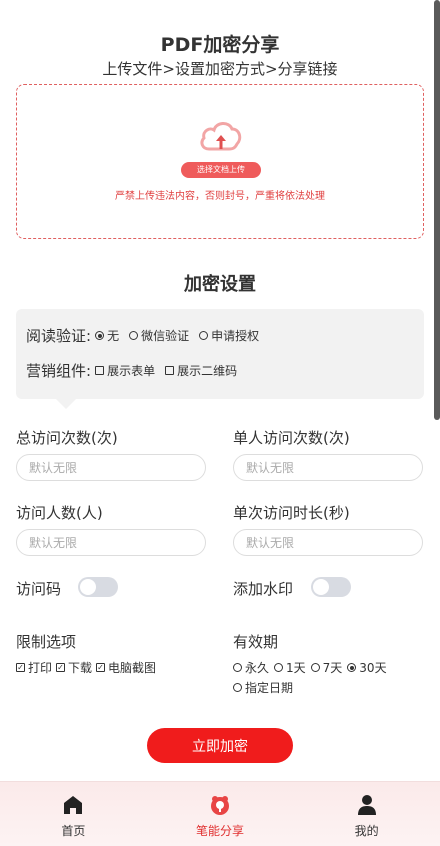  Describe the element at coordinates (220, 196) in the screenshot. I see `upload-warning: 严禁上传违法内容，否则封号，严重将依法处理` at that location.